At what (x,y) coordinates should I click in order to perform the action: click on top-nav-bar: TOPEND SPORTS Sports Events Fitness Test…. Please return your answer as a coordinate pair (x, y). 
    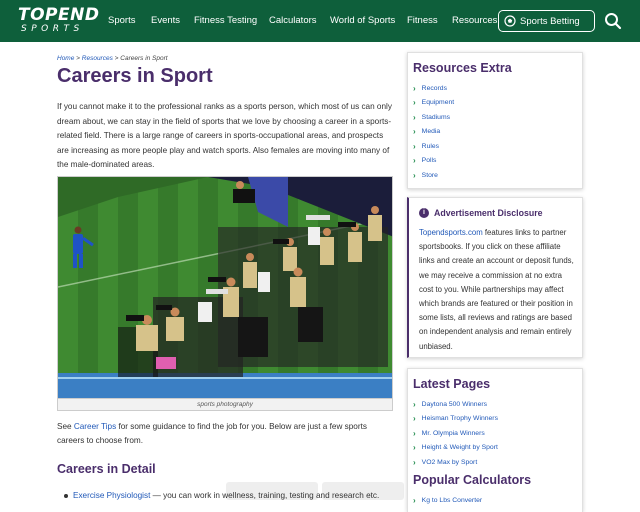
    Looking at the image, I should click on (320, 21).